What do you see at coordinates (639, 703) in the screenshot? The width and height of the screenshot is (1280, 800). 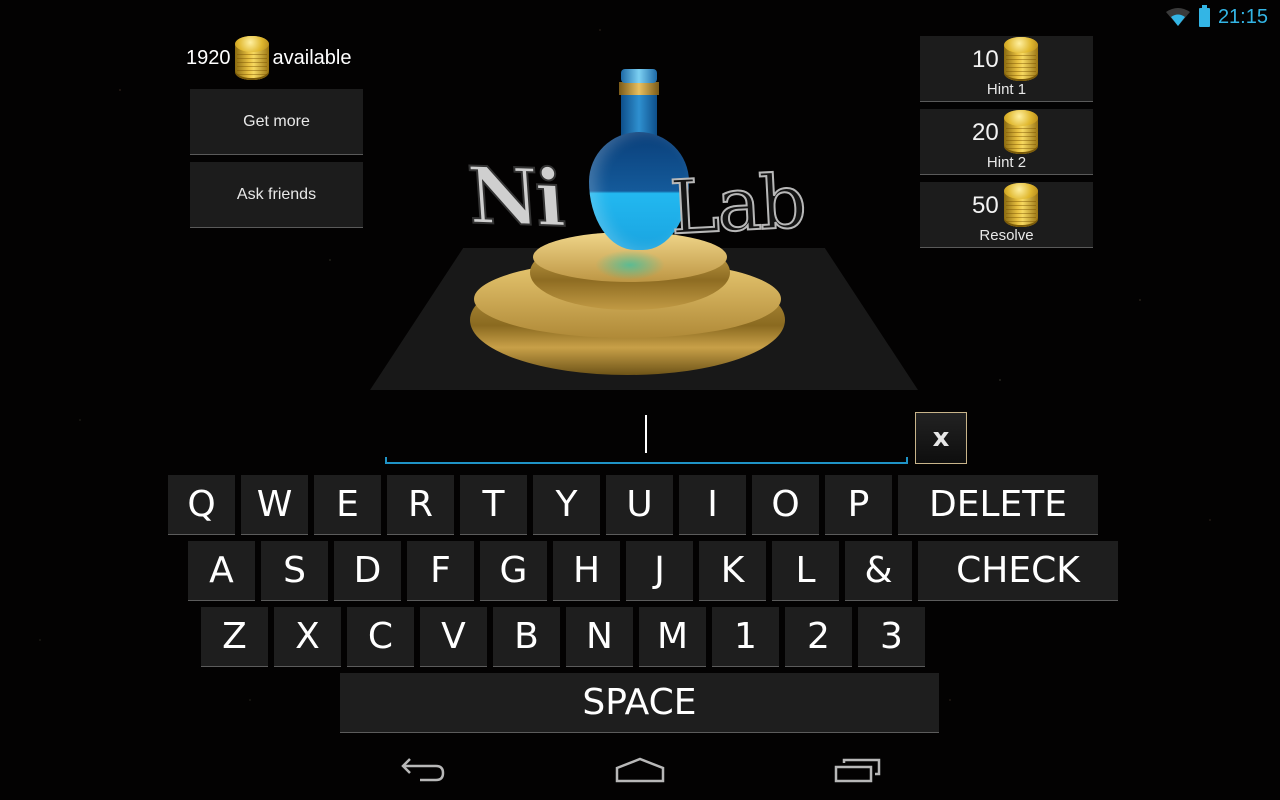 I see `space-key: SPACE` at bounding box center [639, 703].